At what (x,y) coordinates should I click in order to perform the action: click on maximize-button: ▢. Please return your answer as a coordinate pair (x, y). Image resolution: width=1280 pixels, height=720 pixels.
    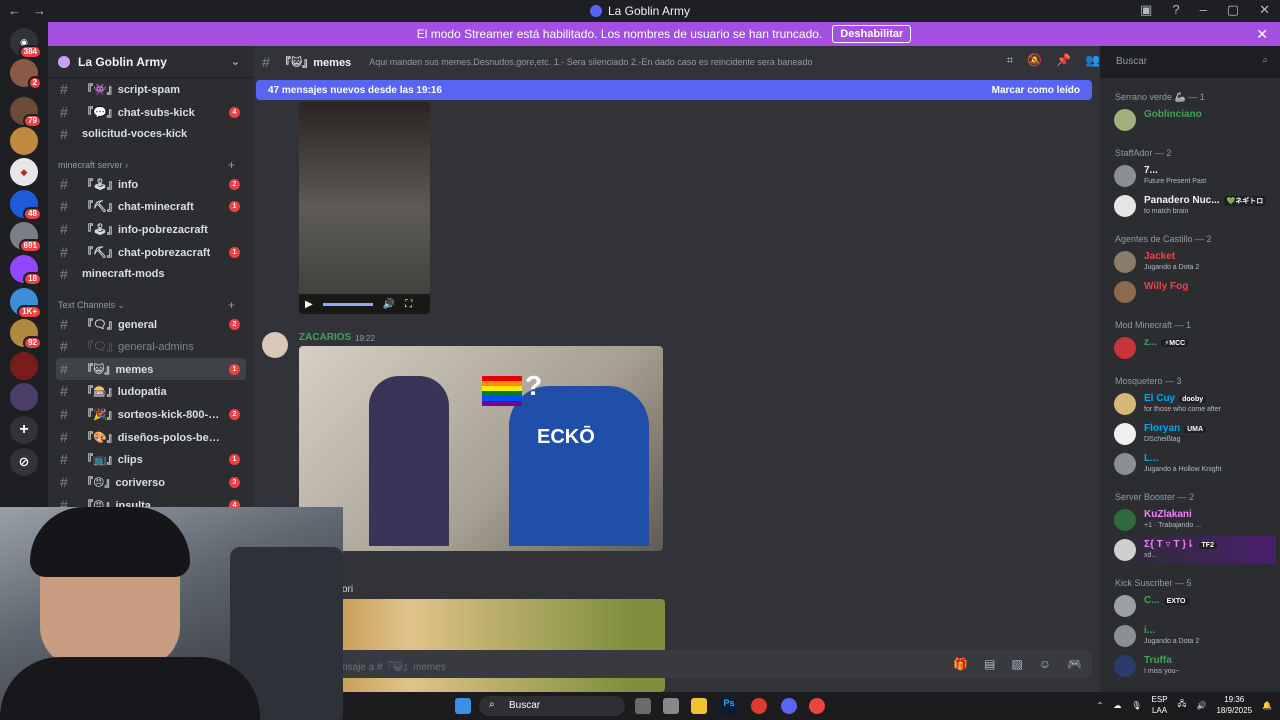
    Looking at the image, I should click on (1233, 10).